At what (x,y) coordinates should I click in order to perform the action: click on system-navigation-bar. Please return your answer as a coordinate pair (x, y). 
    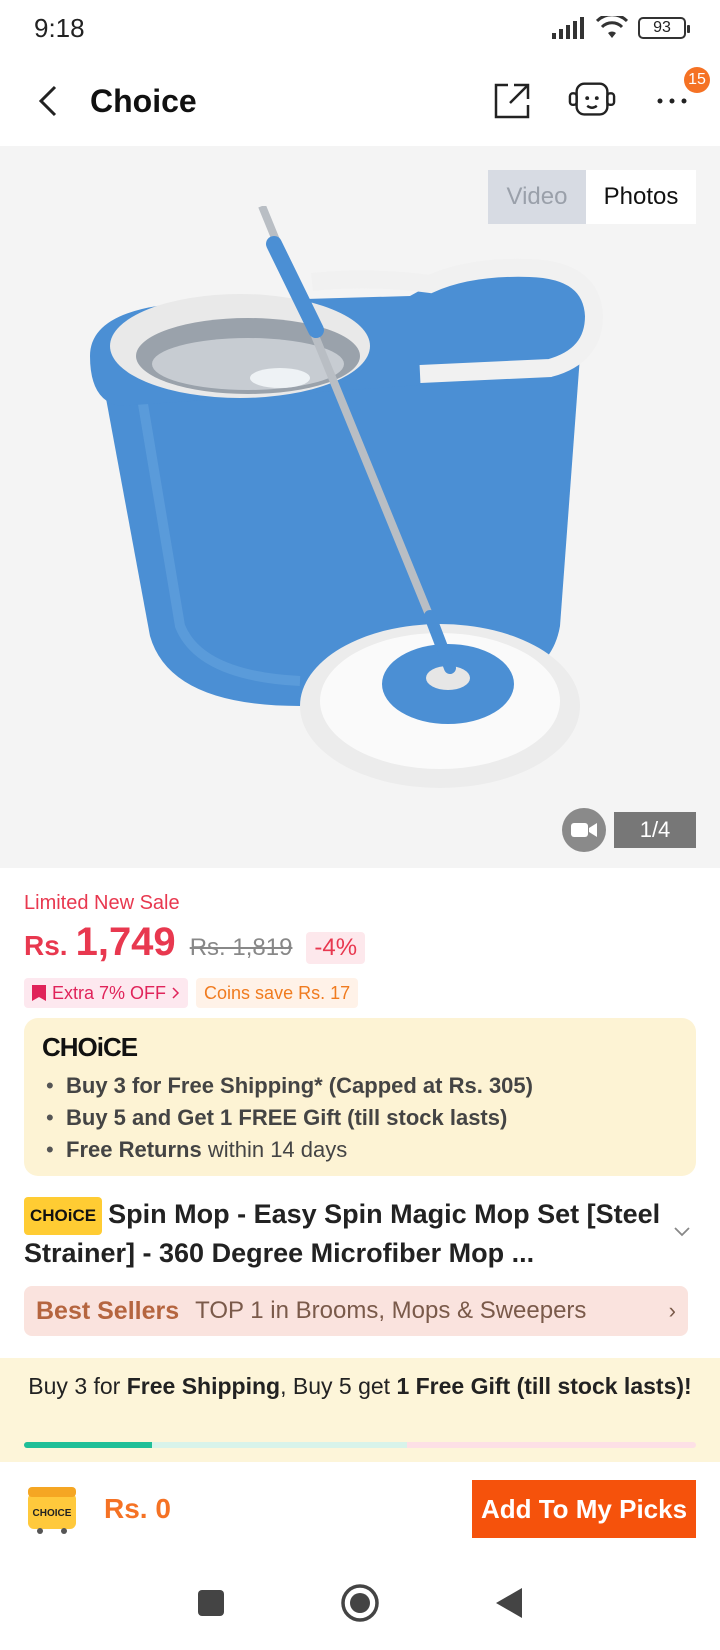
    Looking at the image, I should click on (360, 1603).